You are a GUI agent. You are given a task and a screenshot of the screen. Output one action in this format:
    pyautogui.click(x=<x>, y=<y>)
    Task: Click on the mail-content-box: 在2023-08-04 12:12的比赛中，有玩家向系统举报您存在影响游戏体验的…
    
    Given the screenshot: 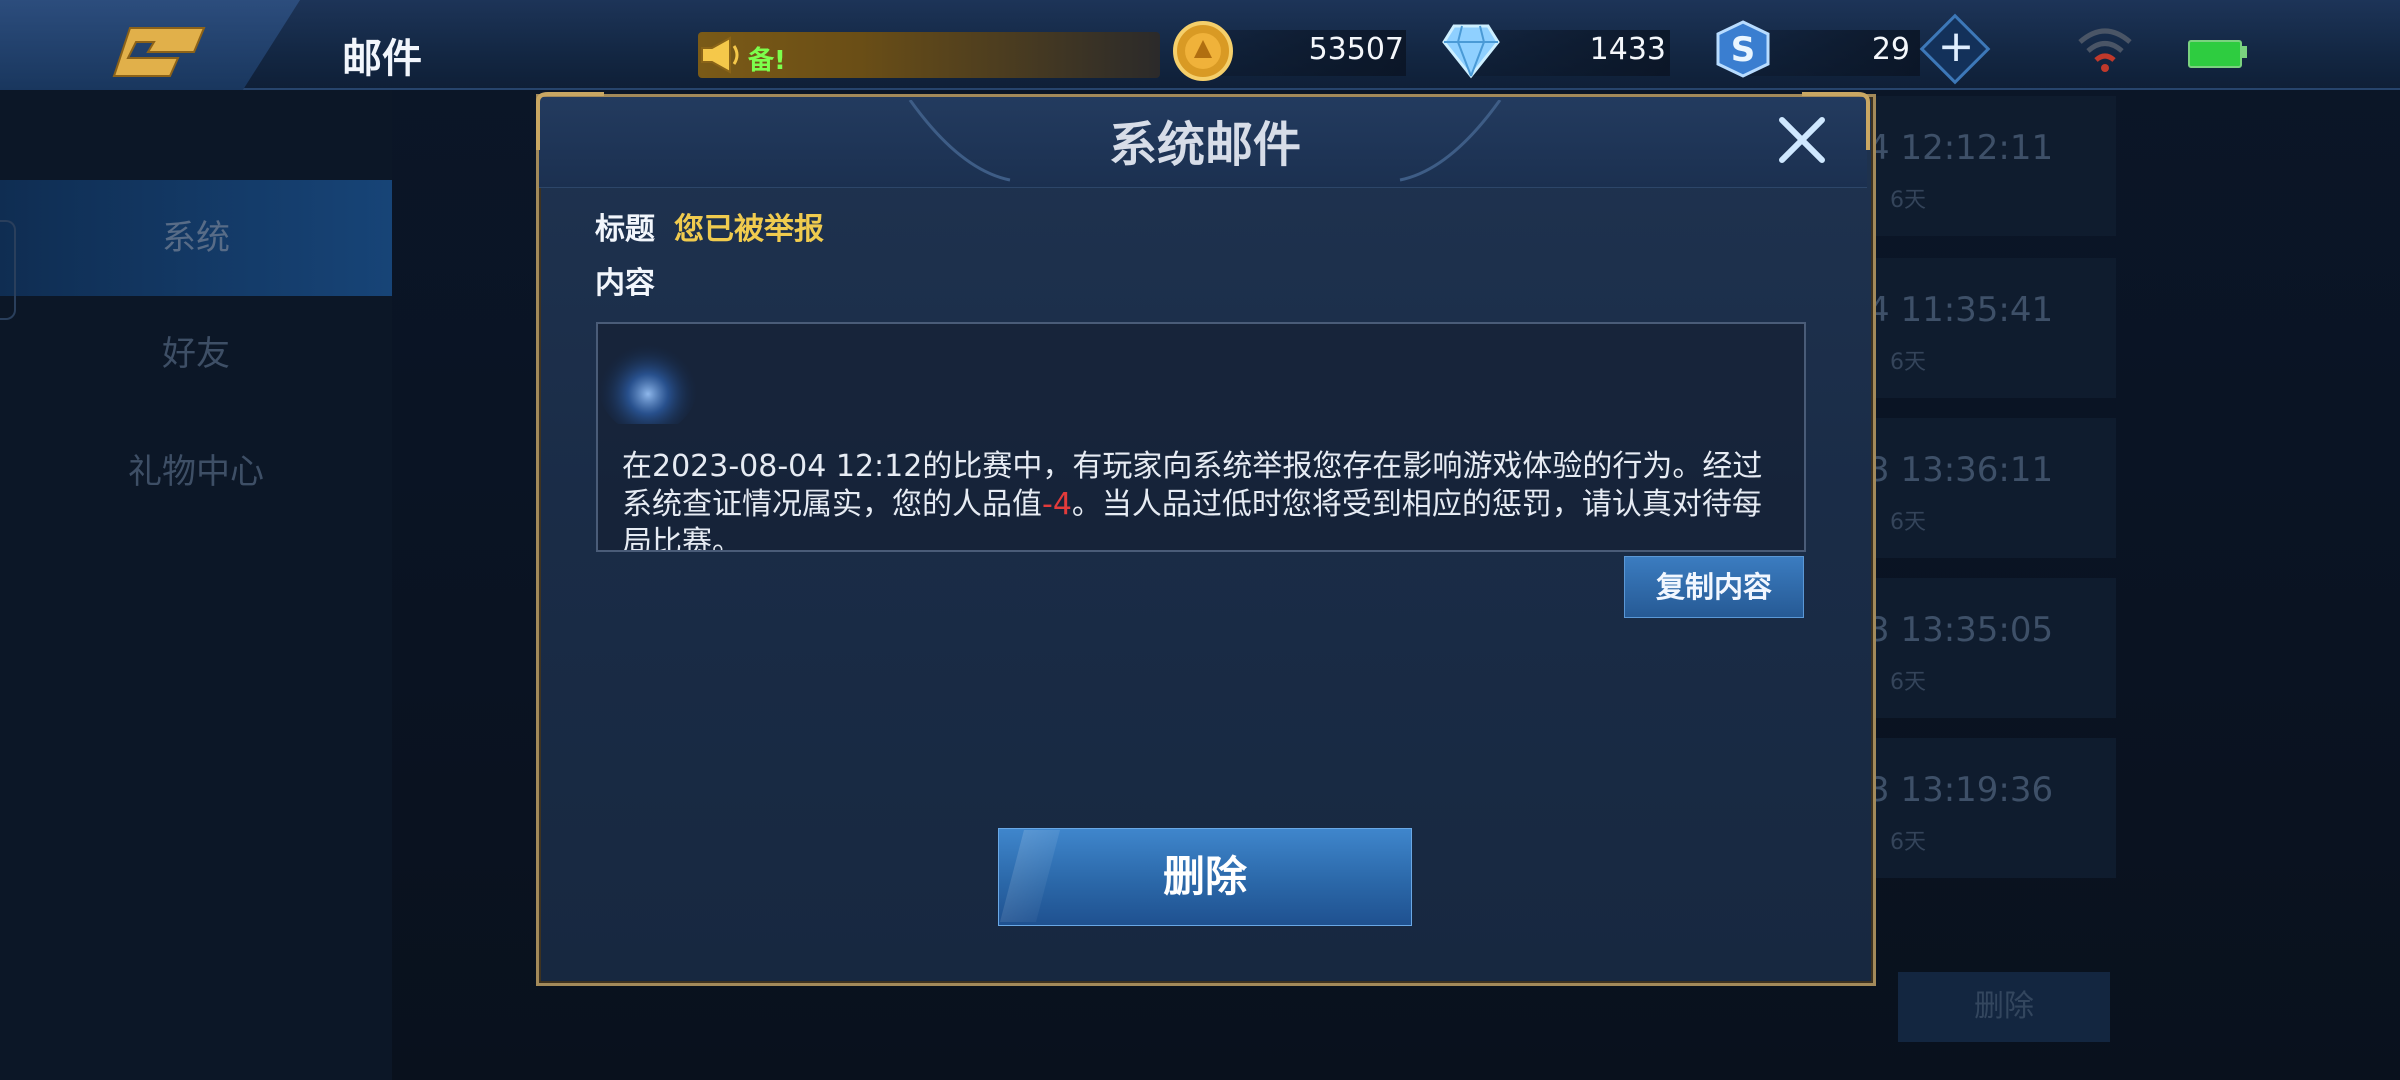 What is the action you would take?
    pyautogui.click(x=1201, y=437)
    